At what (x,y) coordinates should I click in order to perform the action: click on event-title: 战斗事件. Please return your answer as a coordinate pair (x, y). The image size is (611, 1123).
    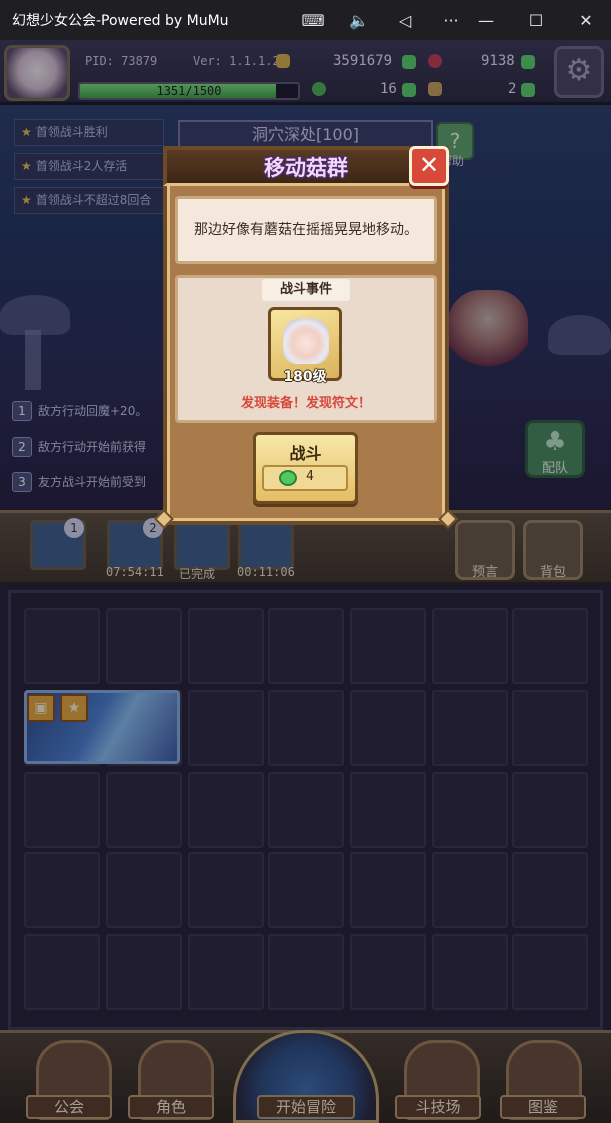
    Looking at the image, I should click on (306, 290).